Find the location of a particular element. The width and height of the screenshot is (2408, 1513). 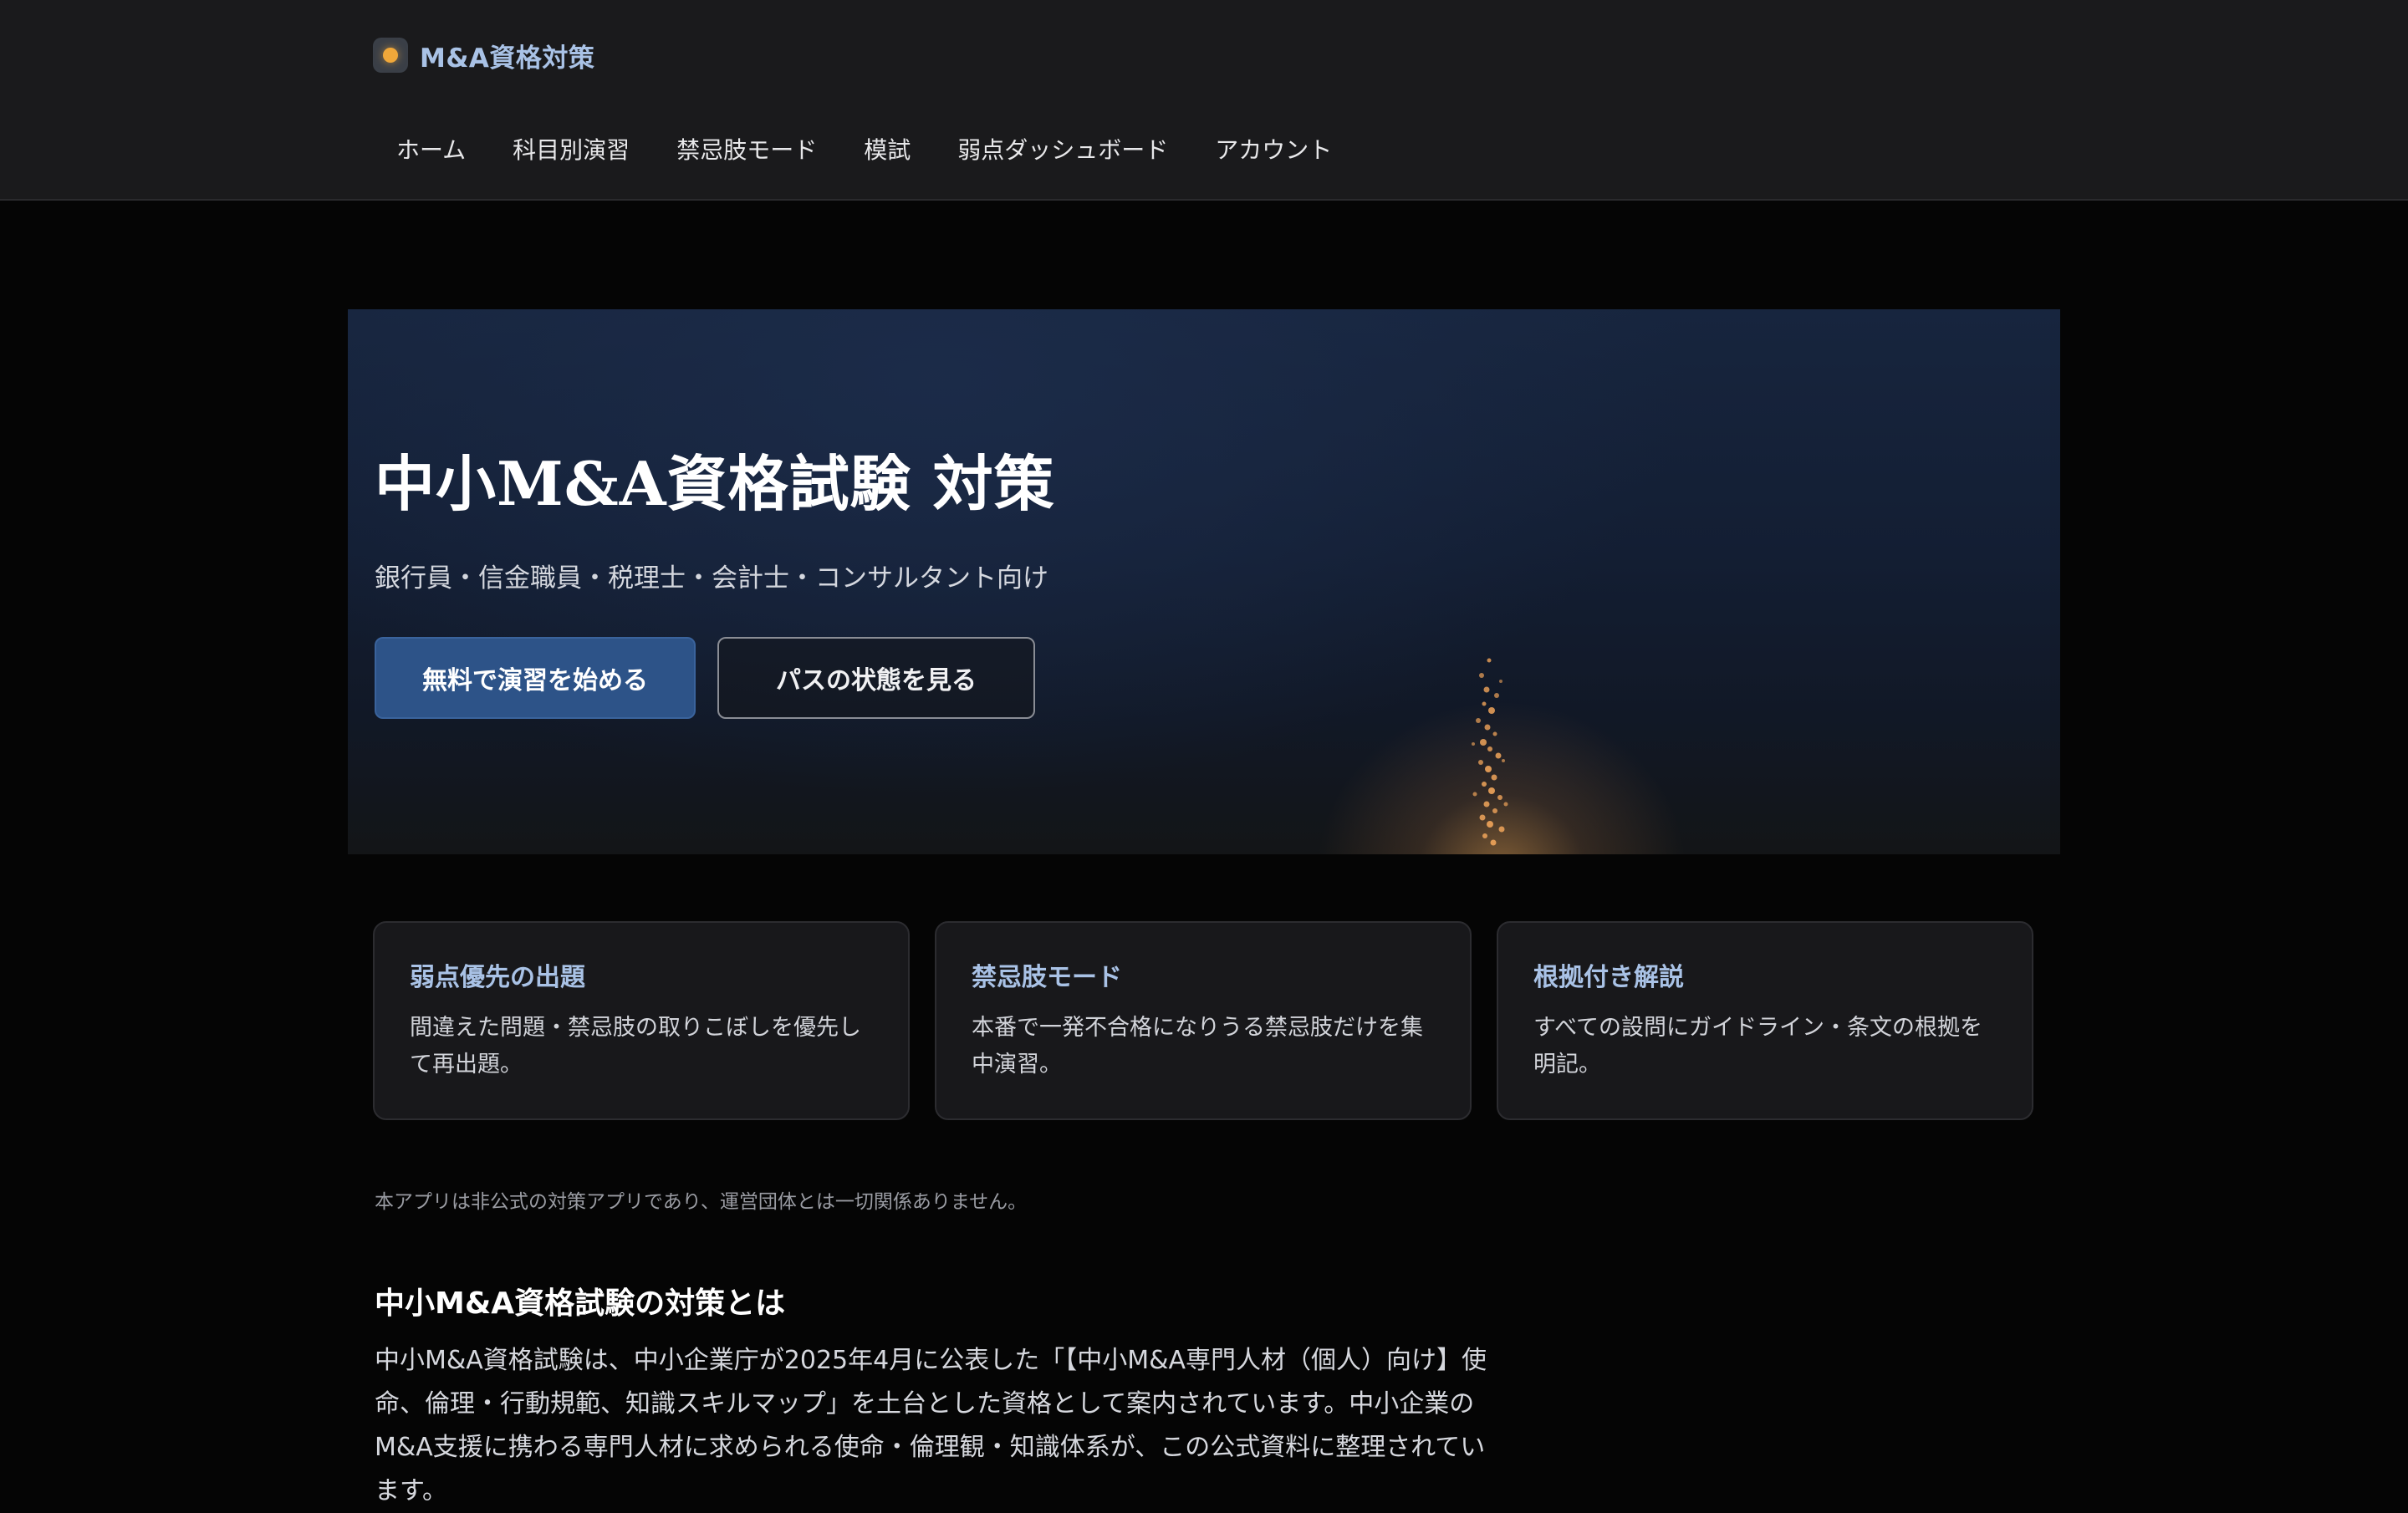

feature-card-title: 弱点優先の出題 is located at coordinates (497, 978).